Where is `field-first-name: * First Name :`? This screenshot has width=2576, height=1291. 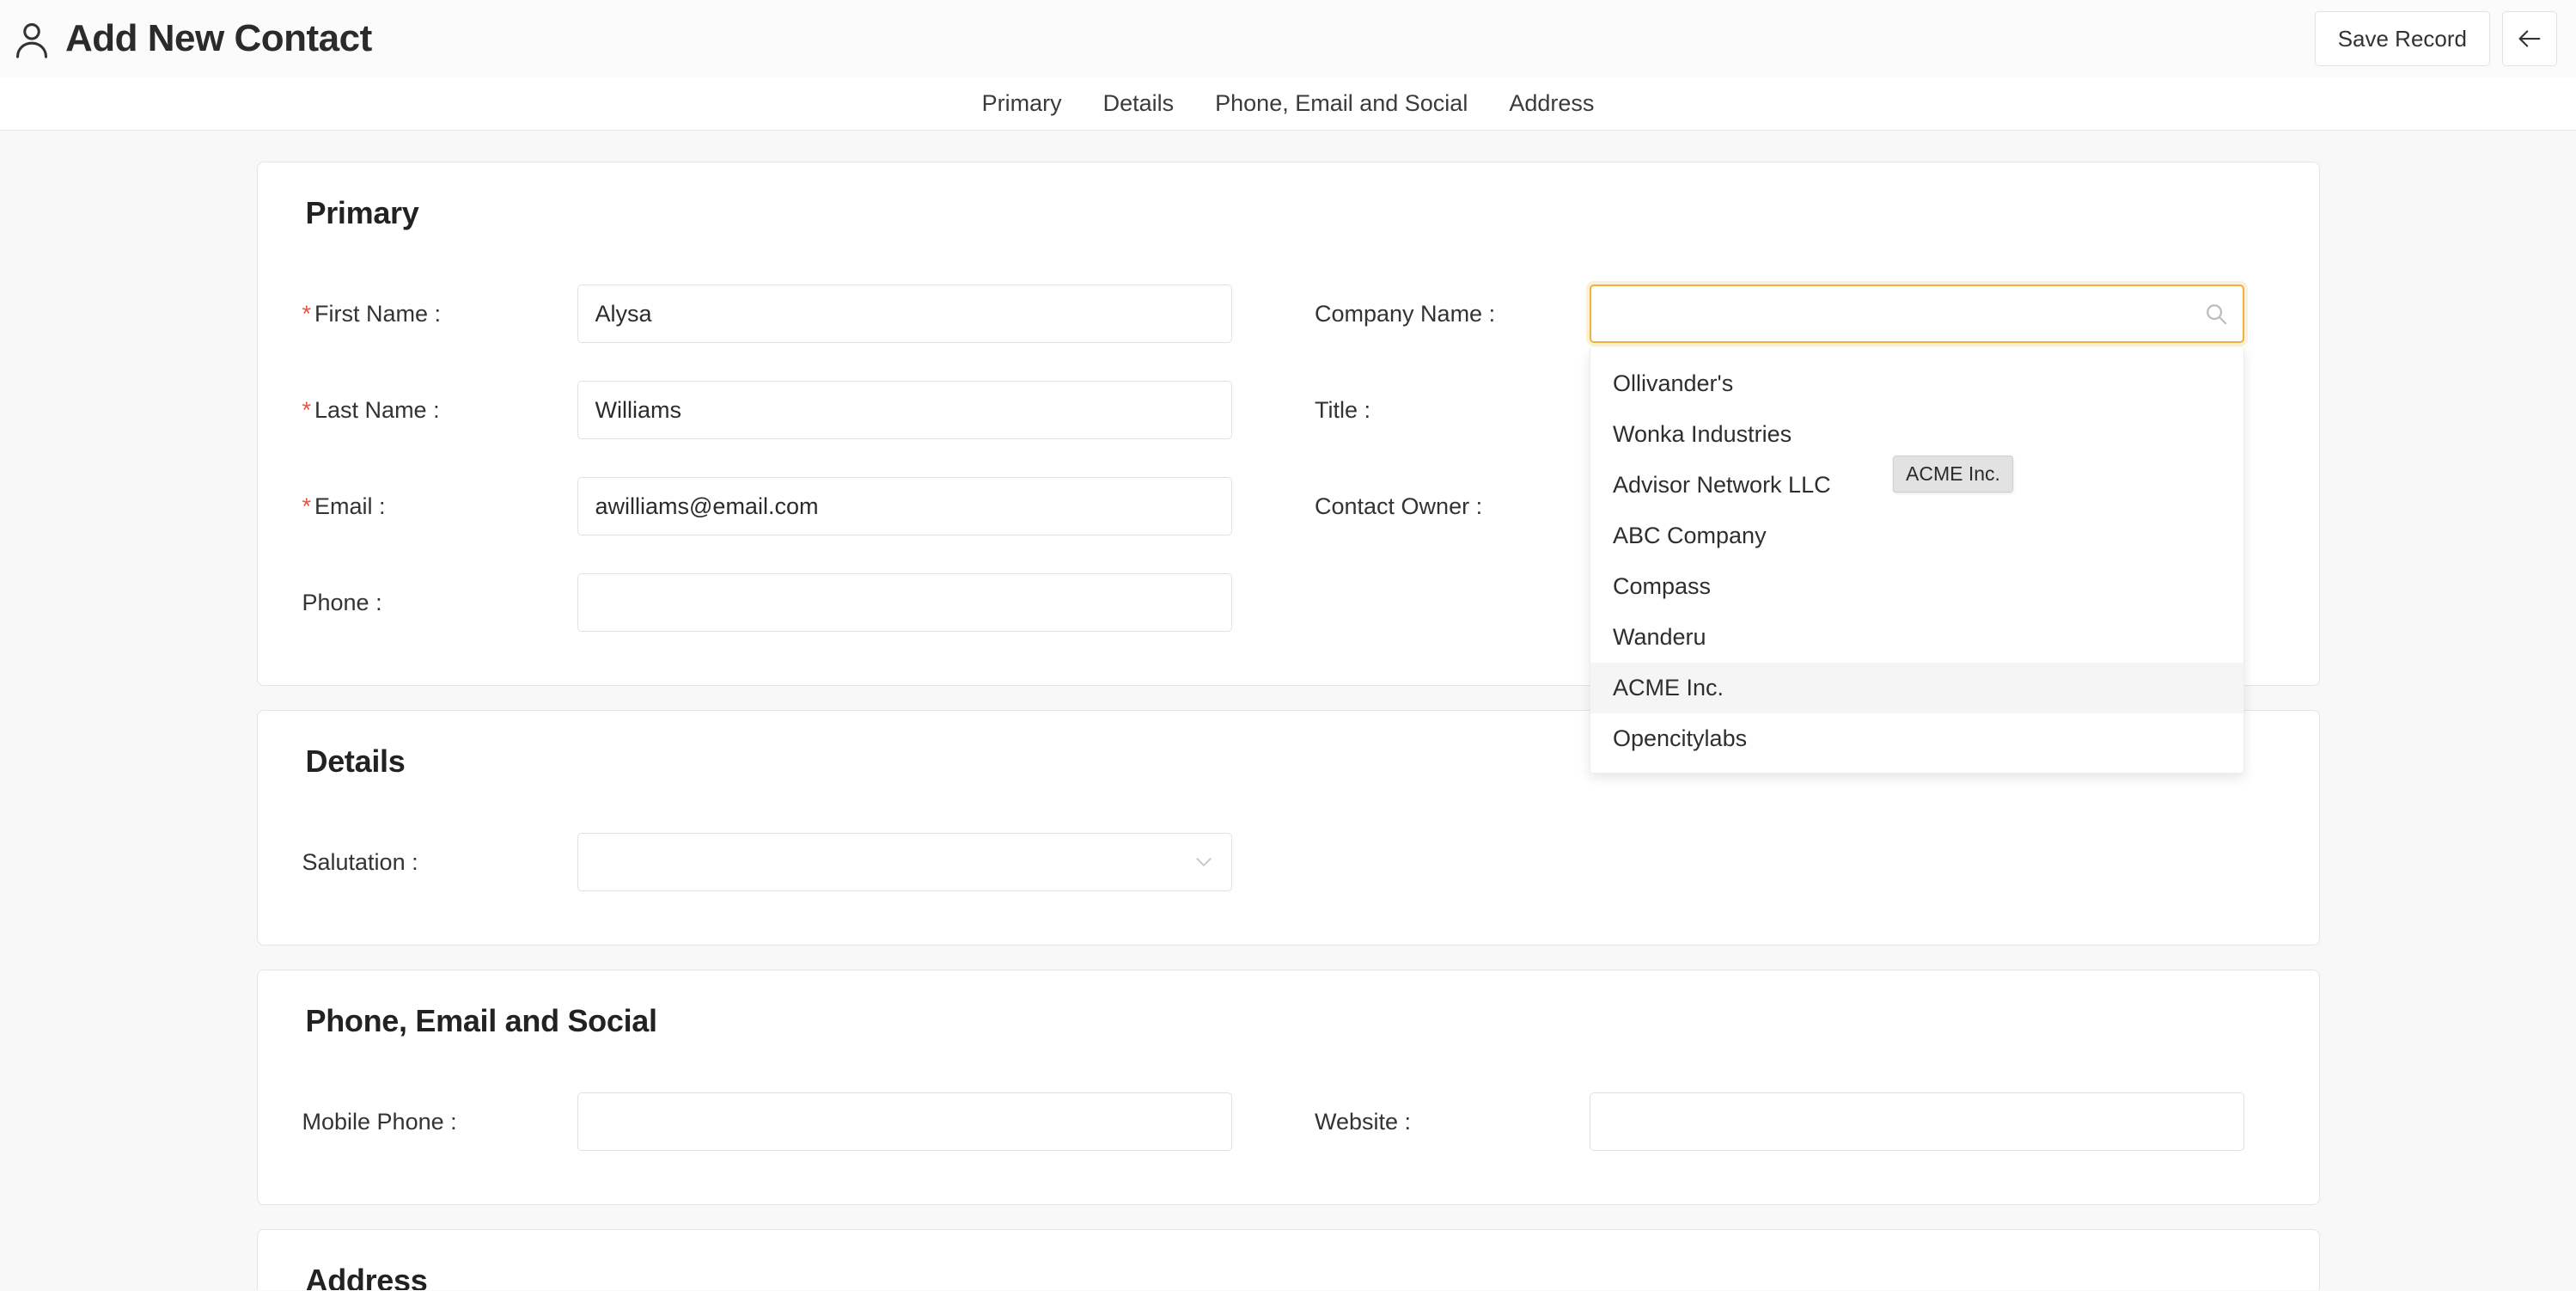
field-first-name: * First Name : is located at coordinates (782, 314).